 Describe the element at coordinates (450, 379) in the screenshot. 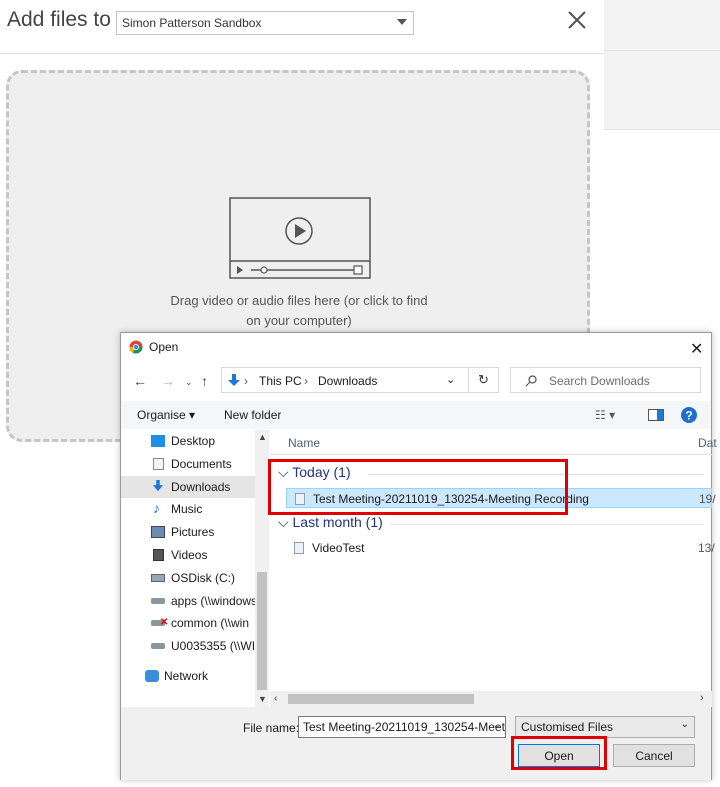

I see `address-dropdown-icon: ⌄` at that location.